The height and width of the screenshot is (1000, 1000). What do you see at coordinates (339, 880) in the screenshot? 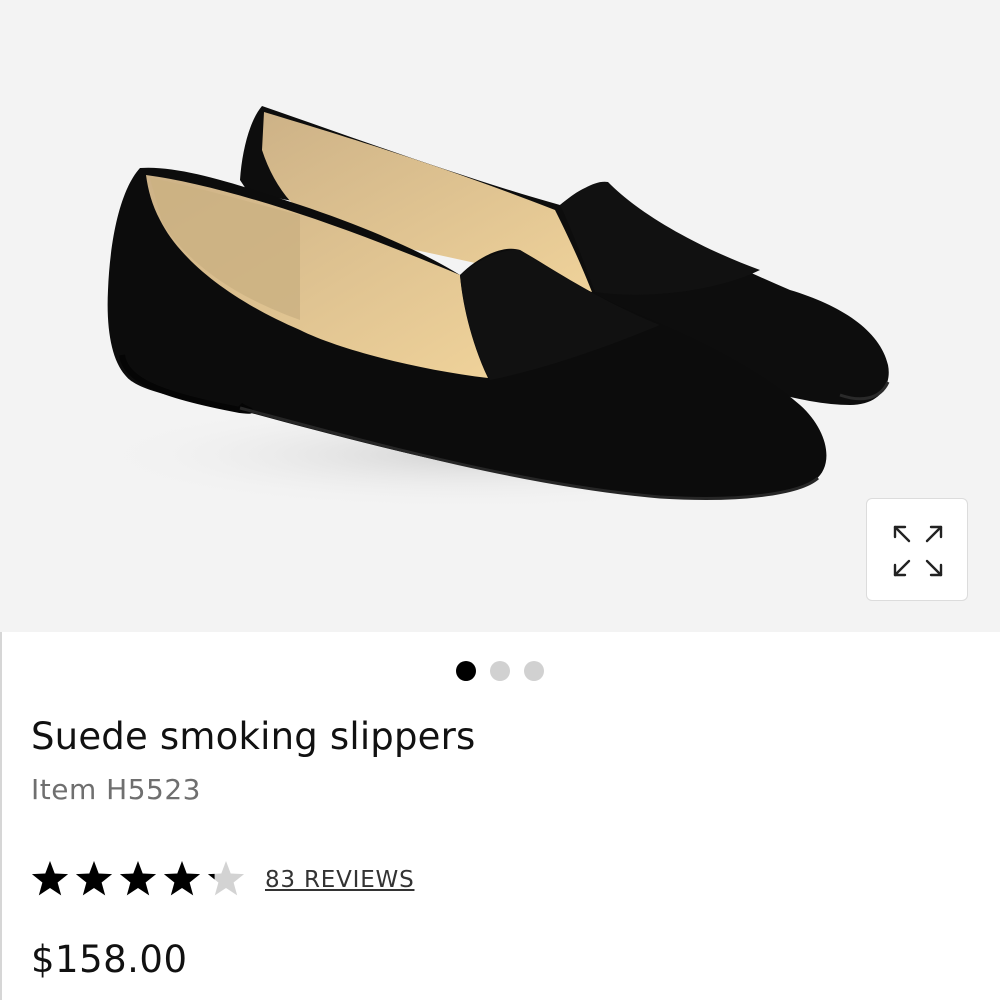
I see `reviews-link: 83 REVIEWS` at bounding box center [339, 880].